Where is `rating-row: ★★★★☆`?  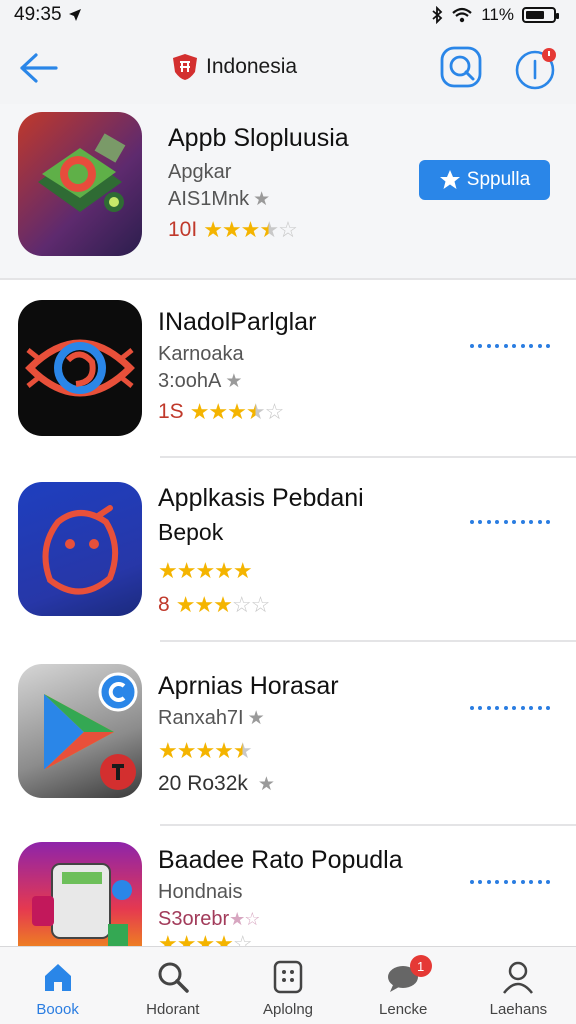 rating-row: ★★★★☆ is located at coordinates (280, 938).